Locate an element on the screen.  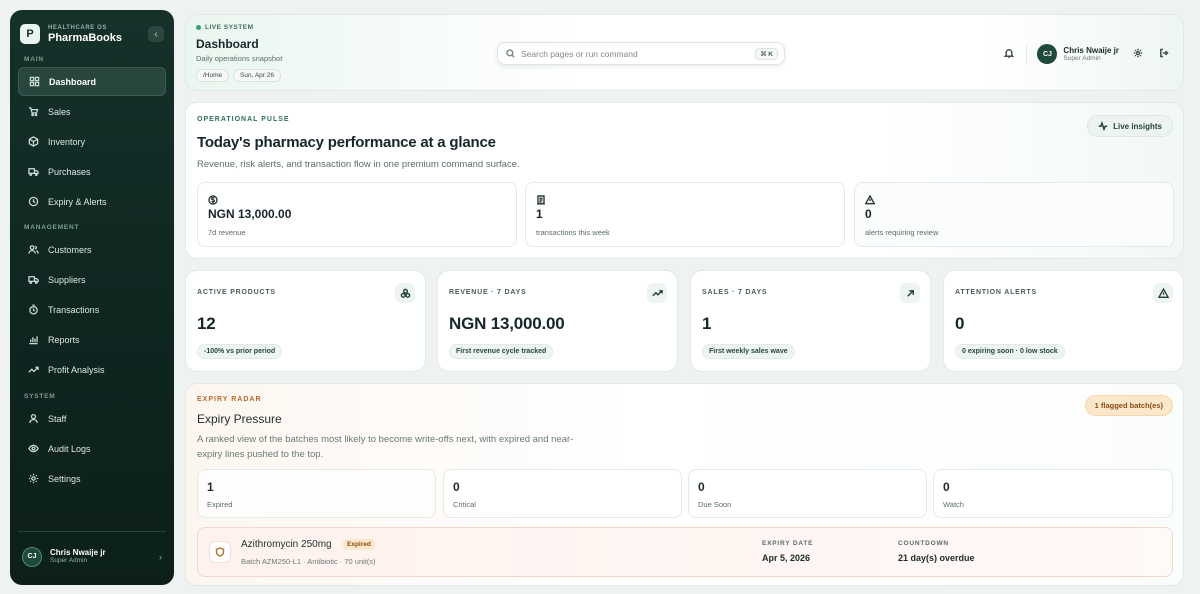
pulse-title: Today's pharmacy performance at a glance is located at coordinates (346, 142).